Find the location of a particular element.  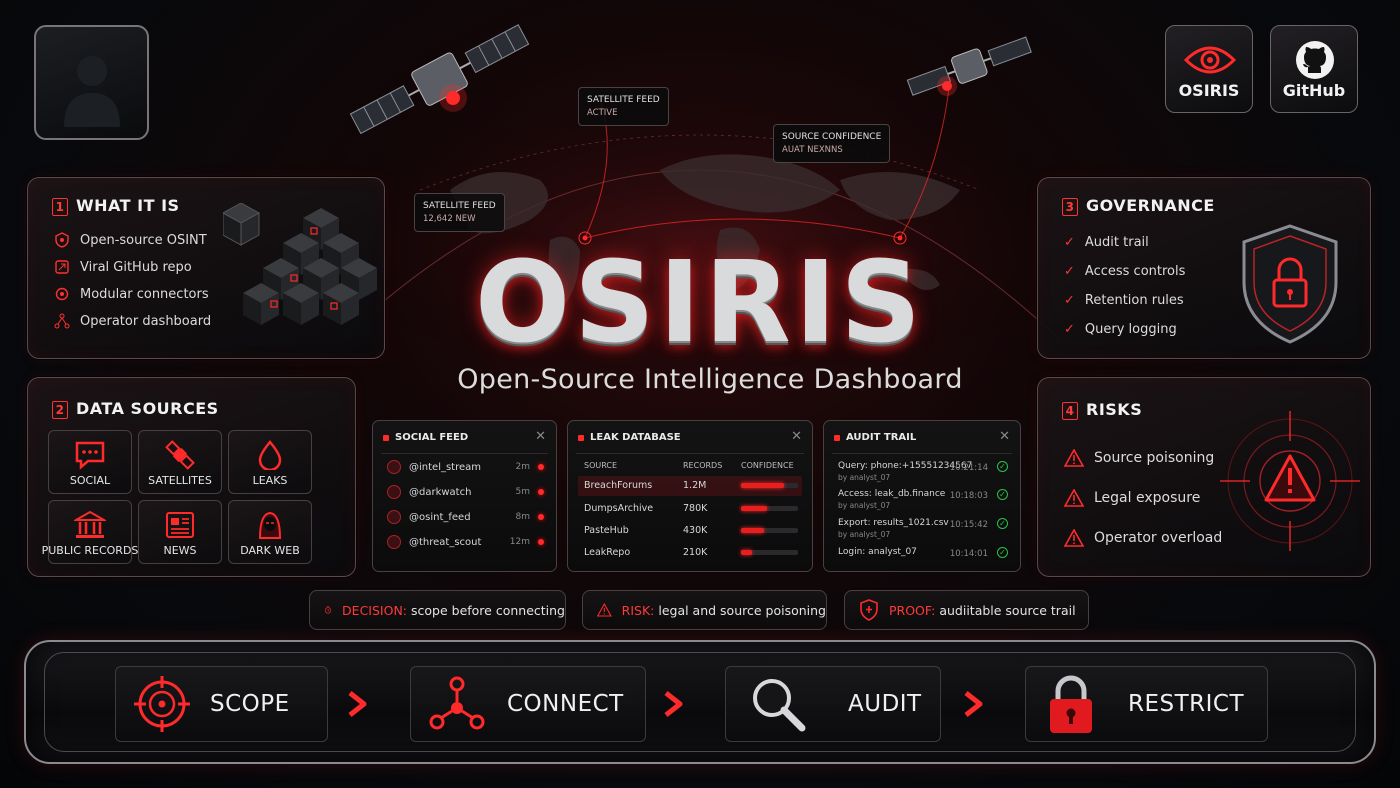

governance-item: ✓ Audit trail is located at coordinates (1106, 242).